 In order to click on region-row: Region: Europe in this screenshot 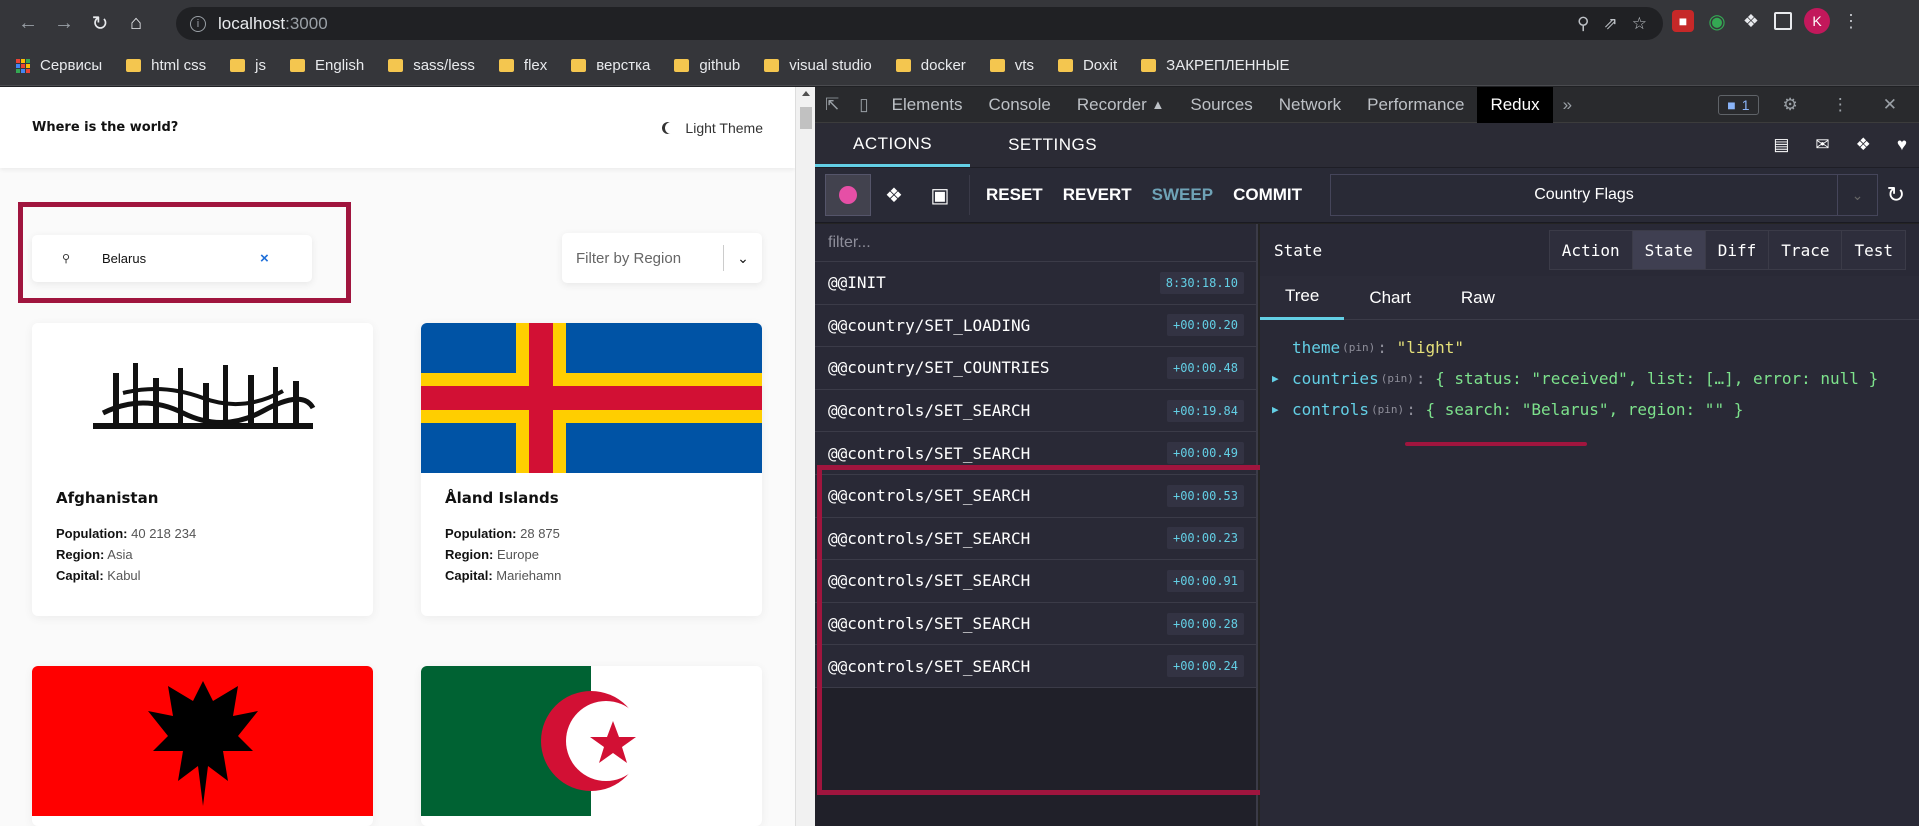, I will do `click(492, 554)`.